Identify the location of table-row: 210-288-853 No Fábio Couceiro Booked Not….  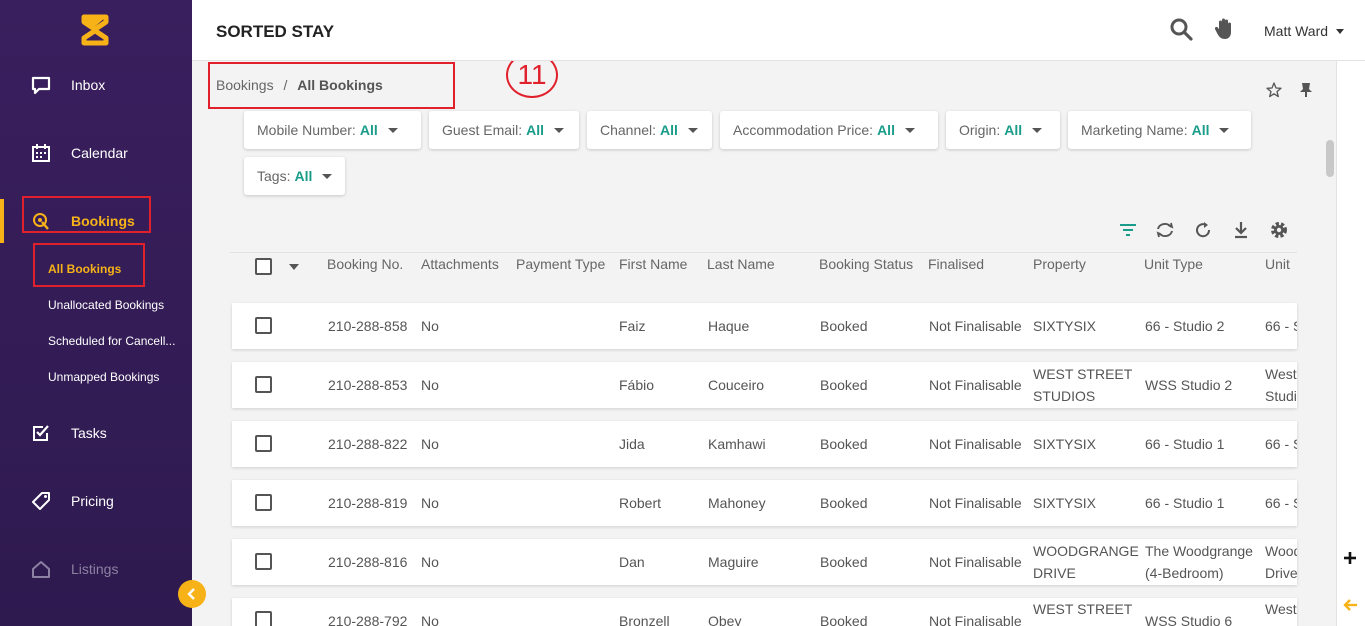
(764, 385).